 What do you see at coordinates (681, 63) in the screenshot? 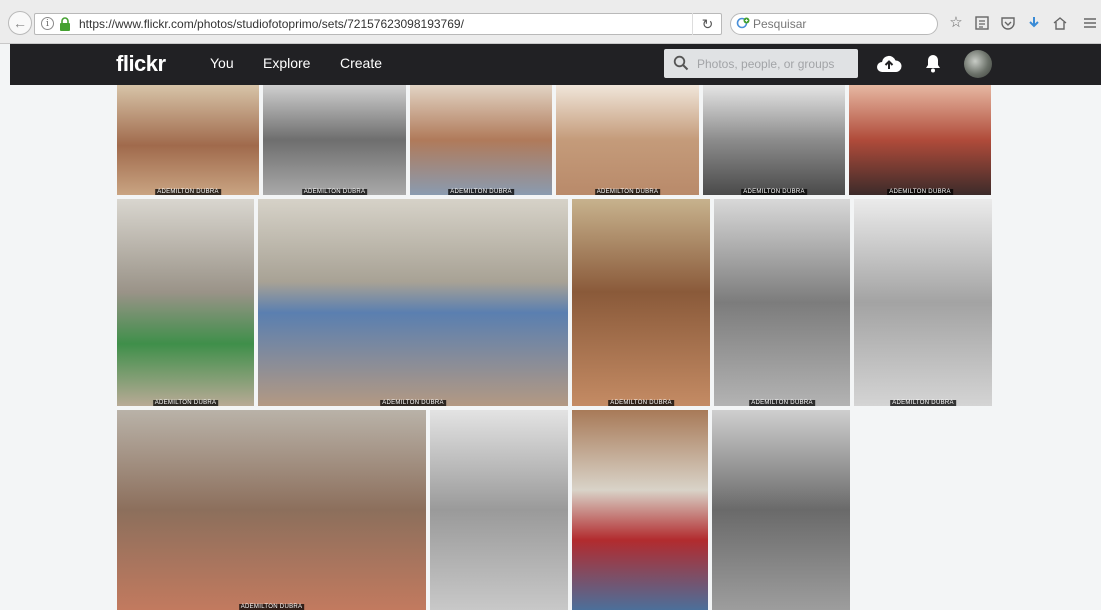
I see `search-icon` at bounding box center [681, 63].